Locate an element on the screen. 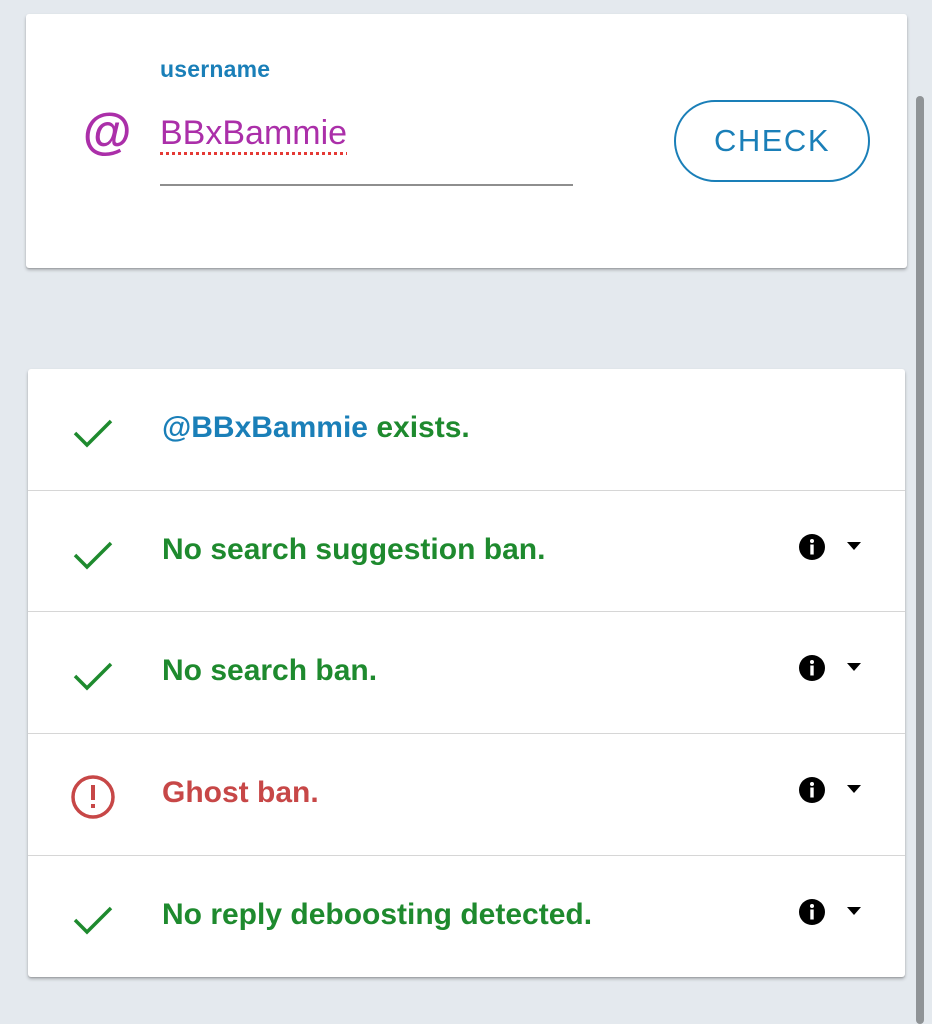  result-text: No search ban. is located at coordinates (270, 670).